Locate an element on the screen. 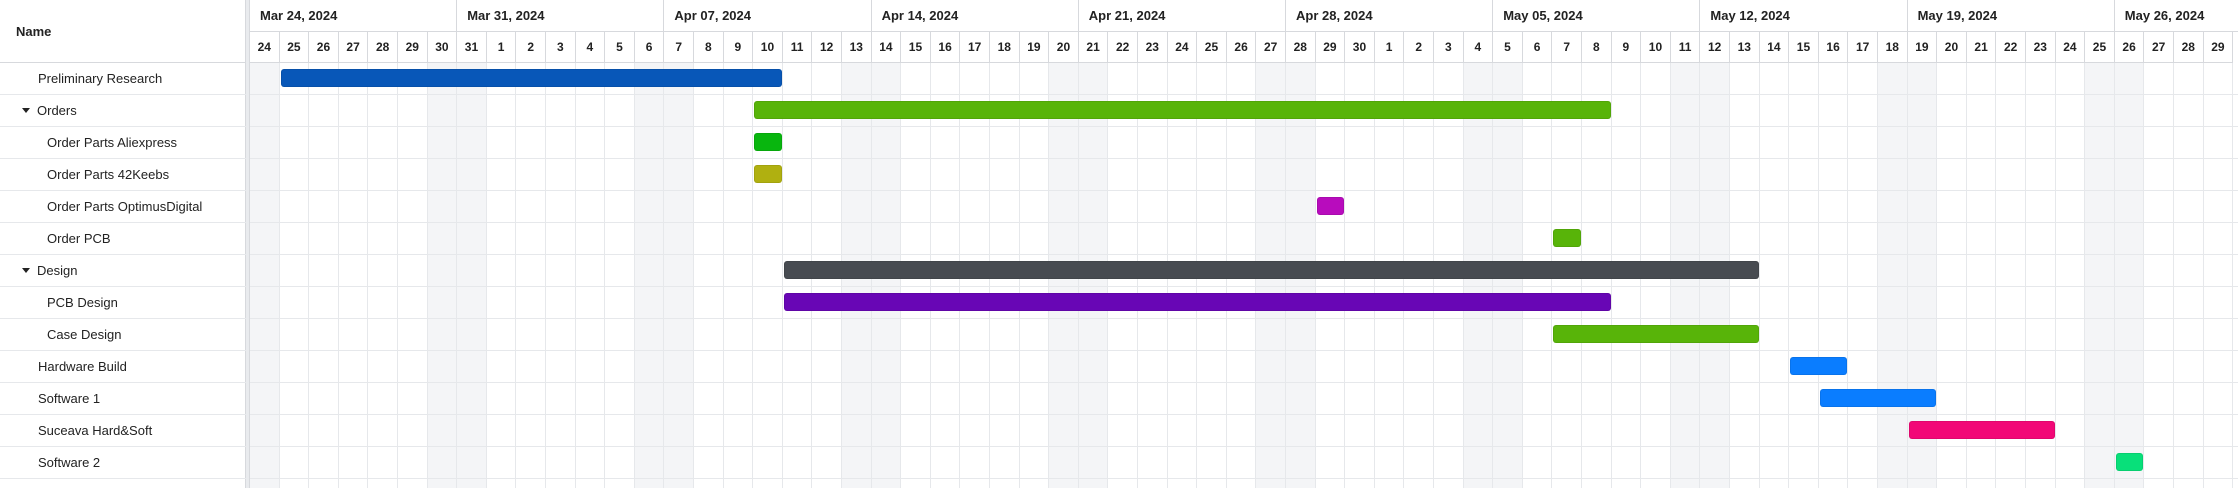 Image resolution: width=2238 pixels, height=488 pixels. task-name: Order Parts 42Keebs is located at coordinates (108, 174).